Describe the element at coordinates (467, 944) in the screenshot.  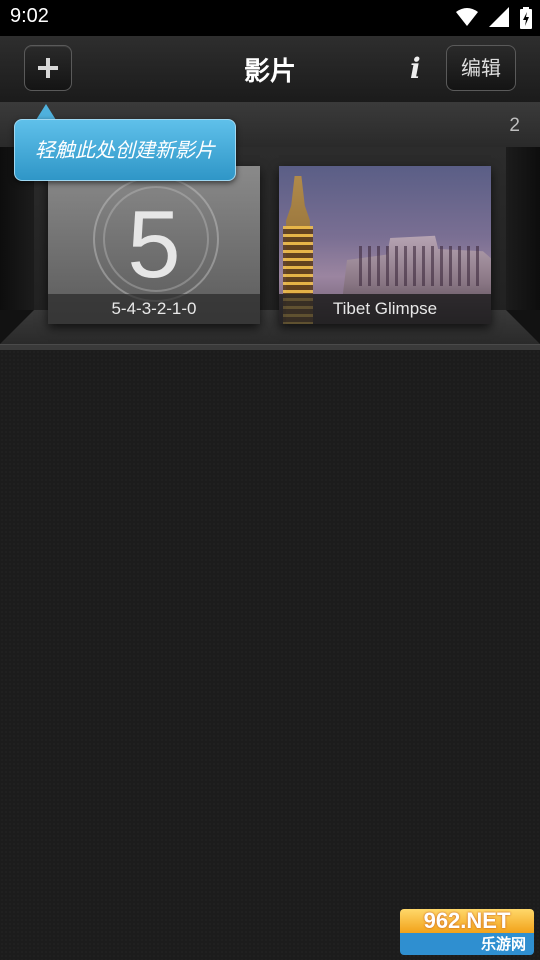
I see `watermark-bottom: 乐游网` at that location.